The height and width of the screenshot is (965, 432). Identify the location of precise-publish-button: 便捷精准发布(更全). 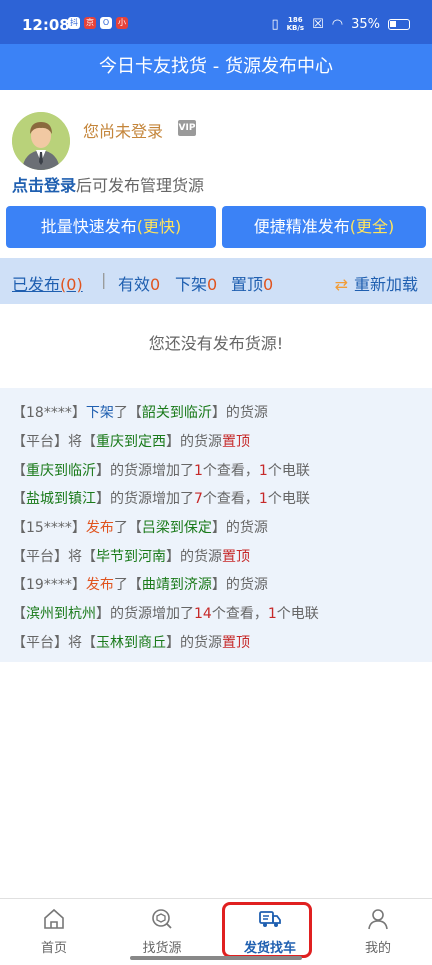
(324, 227).